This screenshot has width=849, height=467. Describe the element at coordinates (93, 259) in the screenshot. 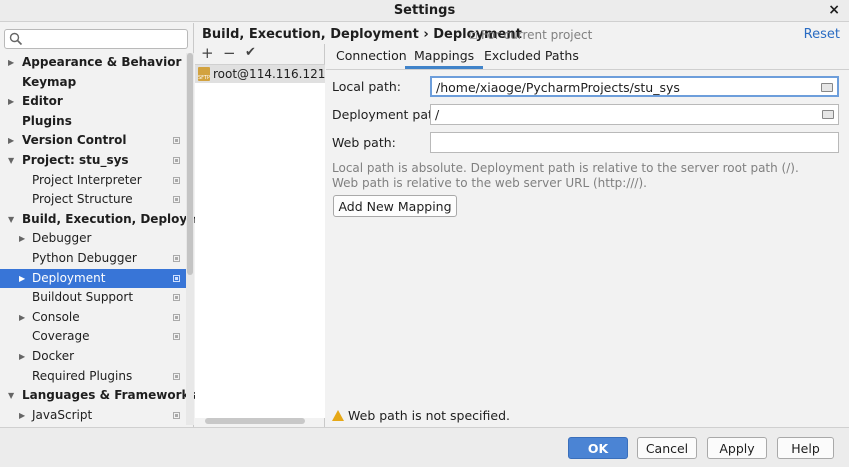

I see `settings-tree-item: Python Debugger` at that location.